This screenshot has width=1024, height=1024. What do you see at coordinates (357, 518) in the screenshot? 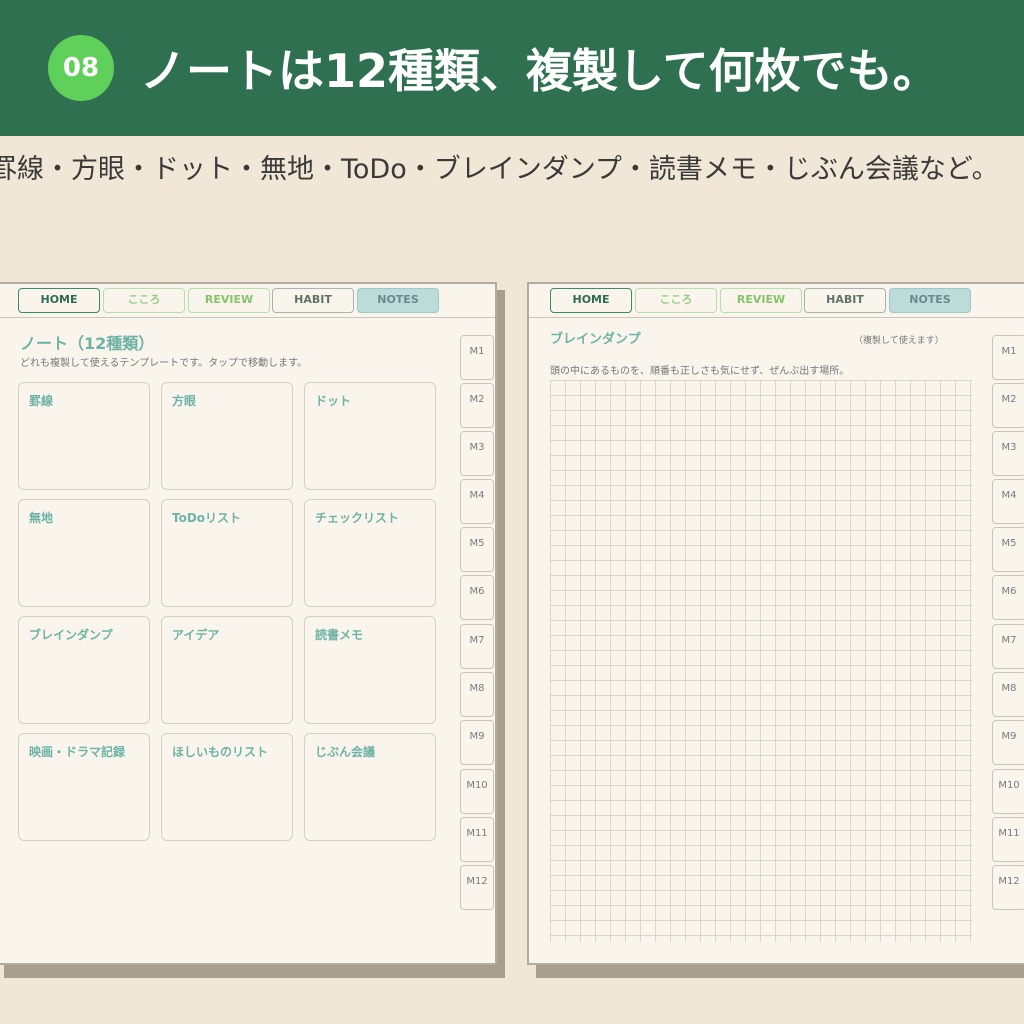
I see `card-label: チェックリスト` at bounding box center [357, 518].